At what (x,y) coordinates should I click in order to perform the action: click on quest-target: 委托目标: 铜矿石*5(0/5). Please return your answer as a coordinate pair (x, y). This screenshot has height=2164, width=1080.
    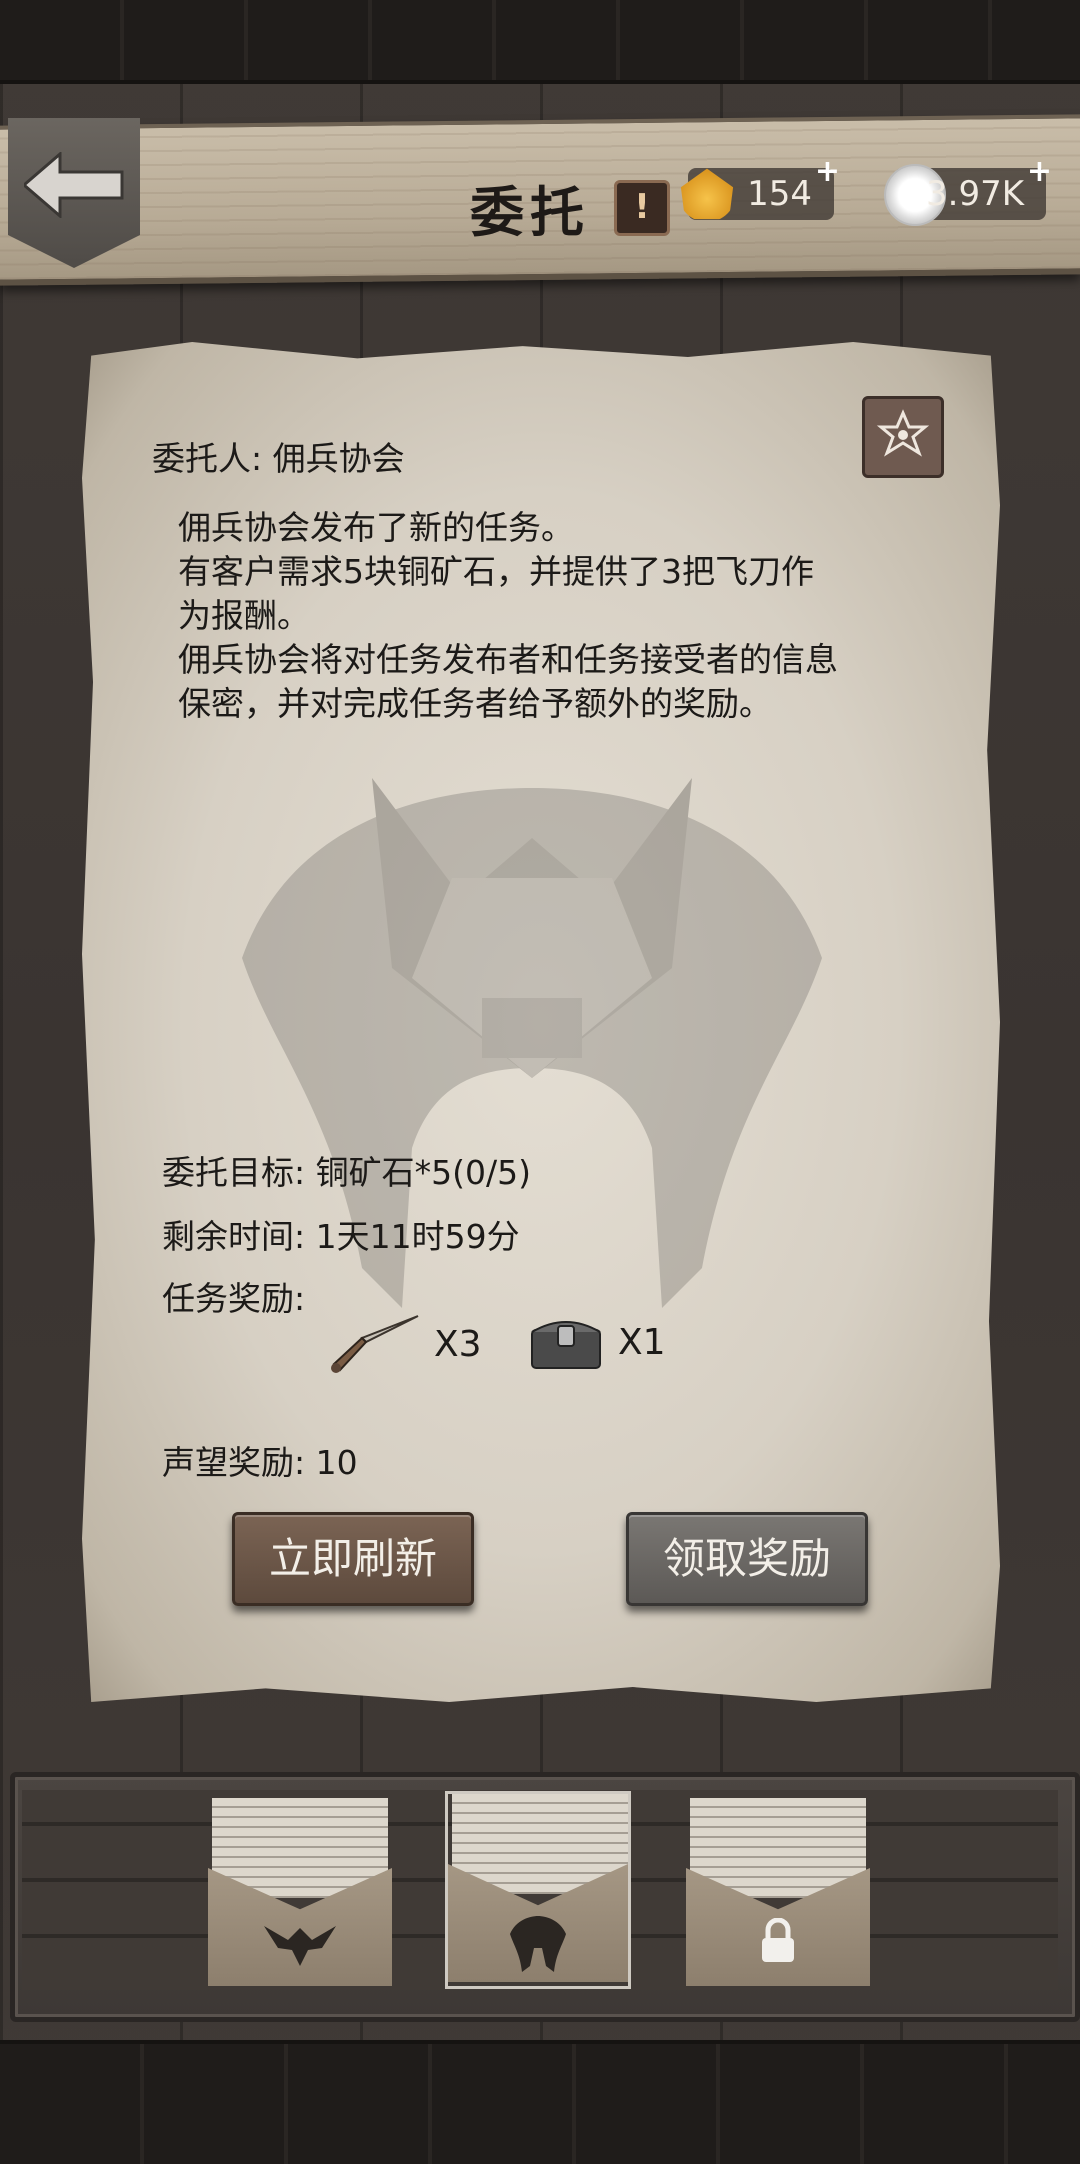
    Looking at the image, I should click on (346, 1172).